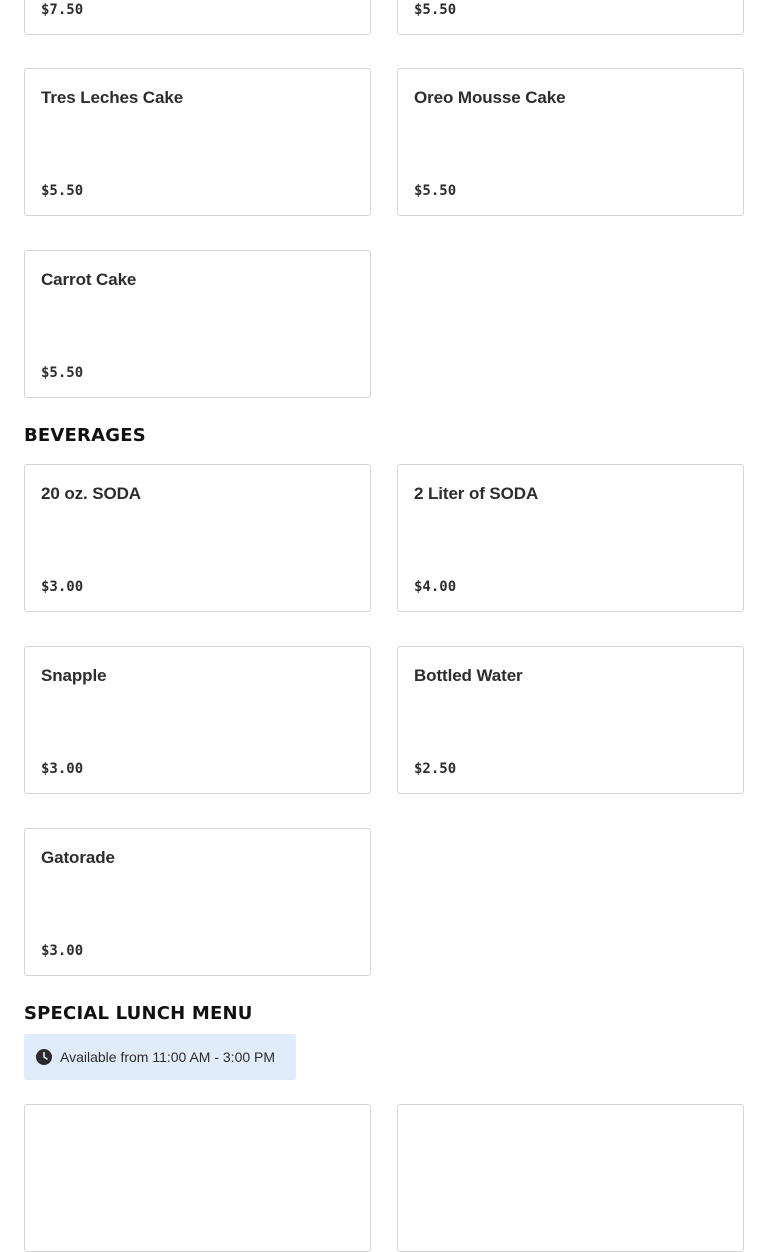 This screenshot has height=1252, width=770. Describe the element at coordinates (197, 324) in the screenshot. I see `menu-item-card: Carrot Cake $5.50` at that location.